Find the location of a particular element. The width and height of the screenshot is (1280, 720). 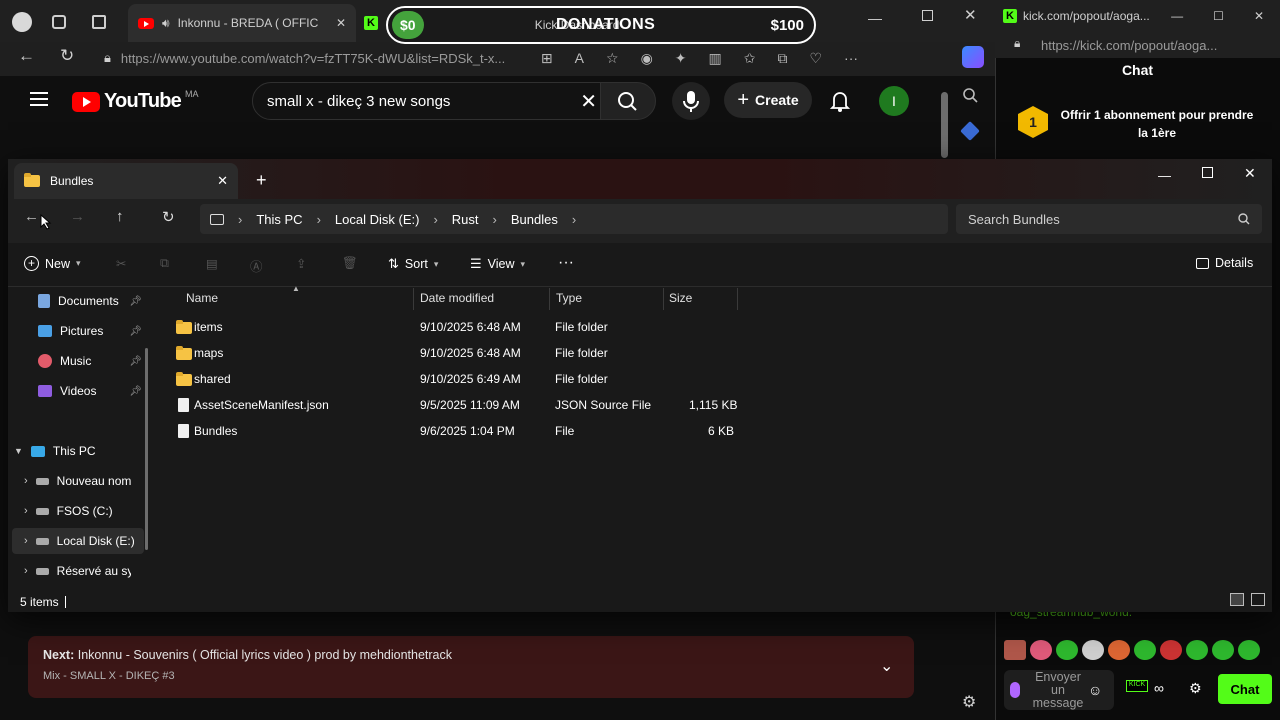

details-view-icon is located at coordinates (1237, 599).